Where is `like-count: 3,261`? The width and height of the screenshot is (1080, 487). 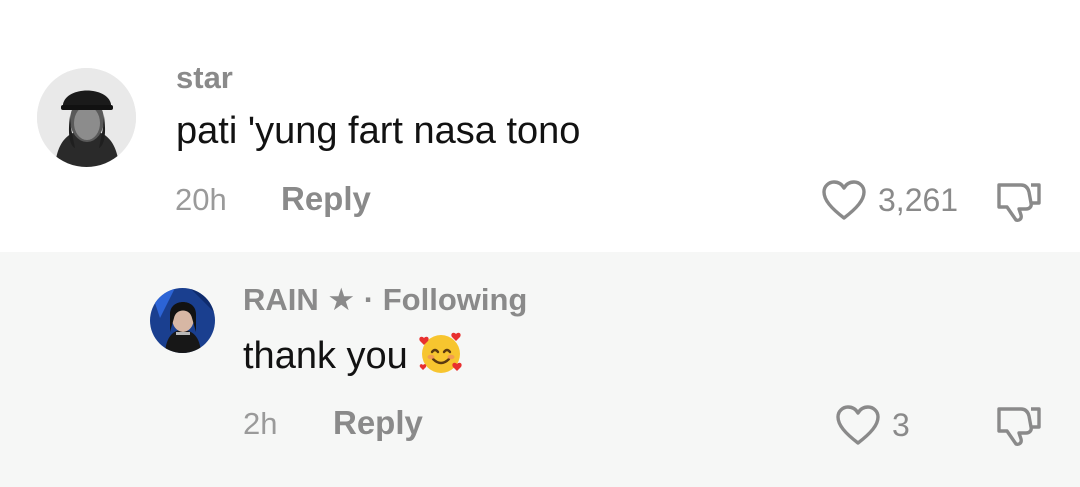 like-count: 3,261 is located at coordinates (918, 200).